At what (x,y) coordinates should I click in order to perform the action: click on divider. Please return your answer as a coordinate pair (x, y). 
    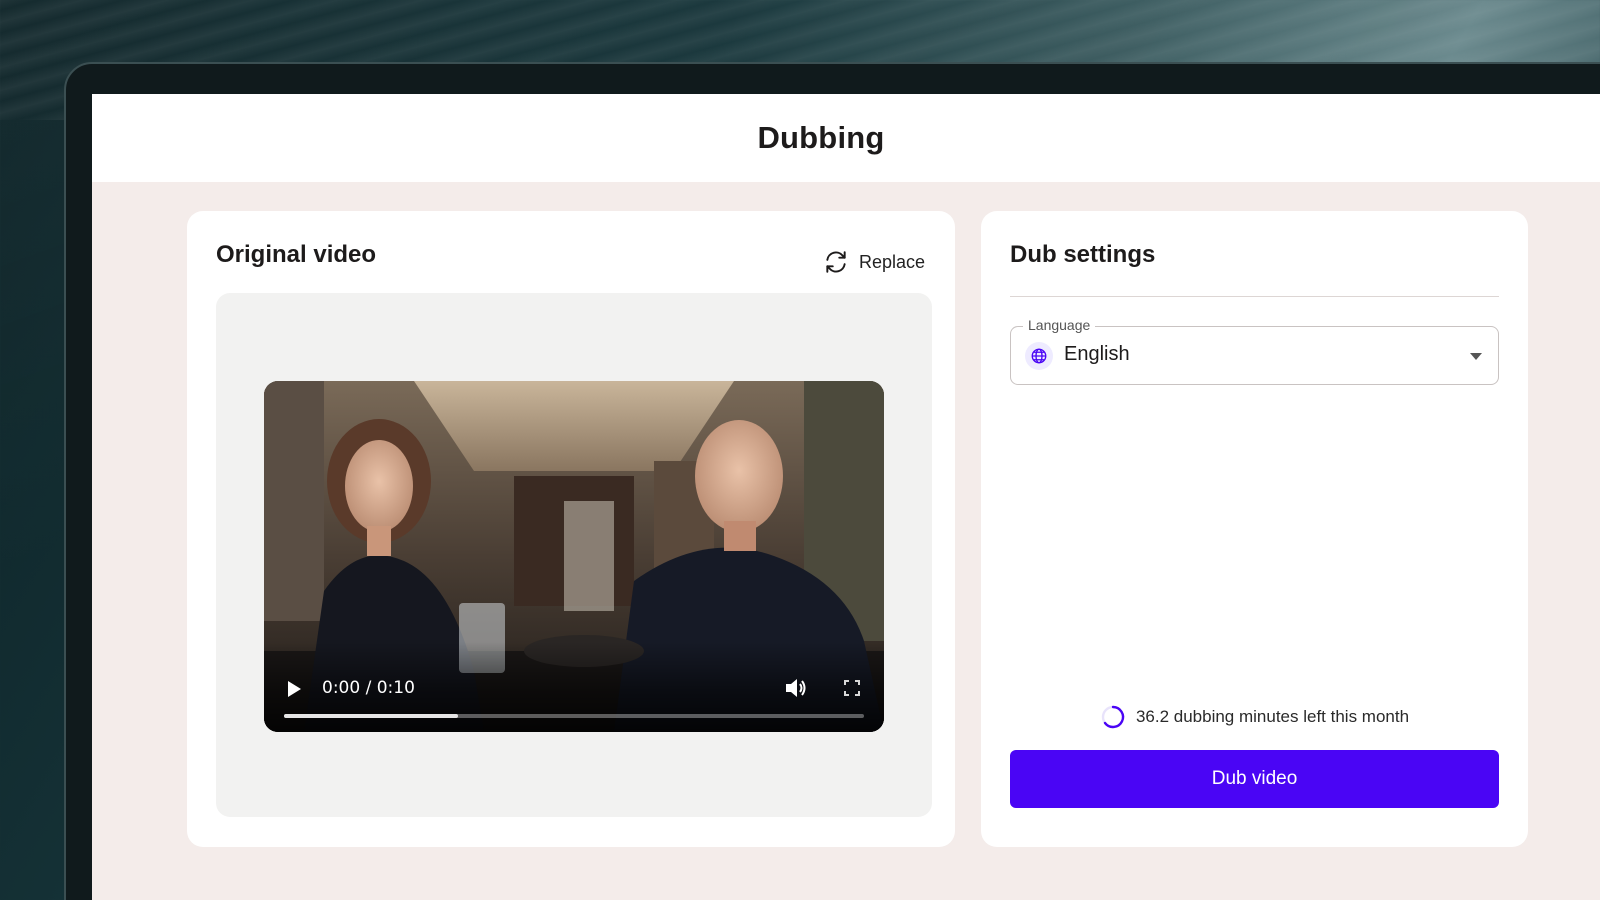
    Looking at the image, I should click on (1254, 296).